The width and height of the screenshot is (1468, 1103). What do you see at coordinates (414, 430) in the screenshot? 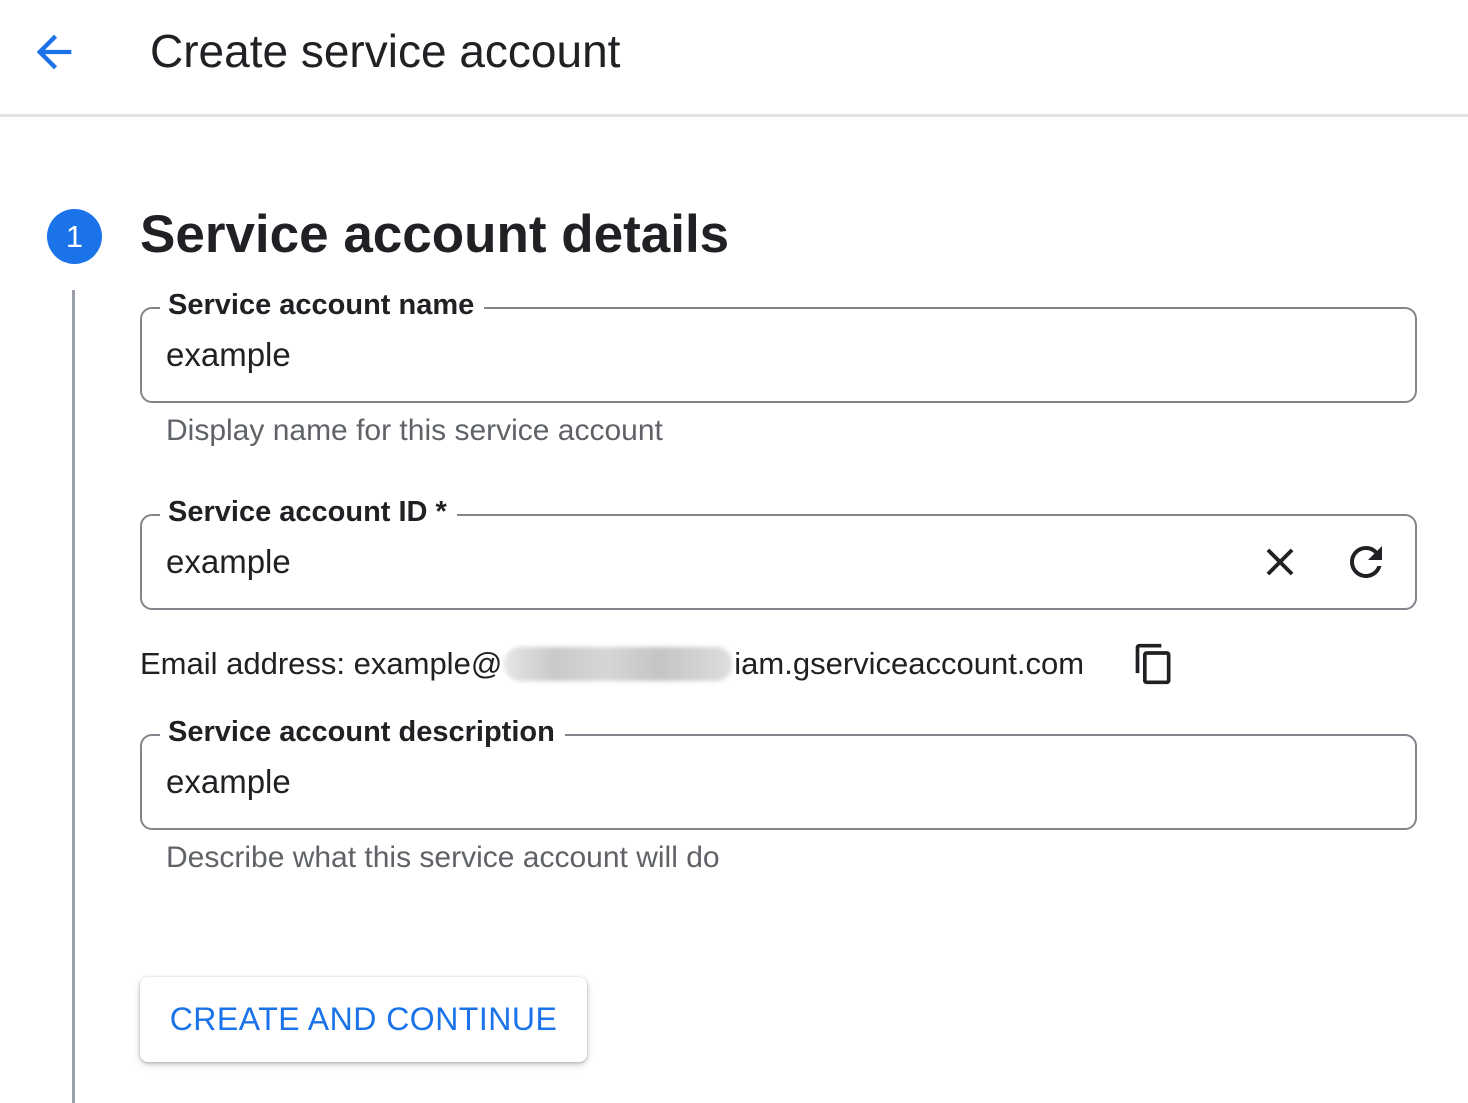
I see `service-account-name-hint: Display name for this service account` at bounding box center [414, 430].